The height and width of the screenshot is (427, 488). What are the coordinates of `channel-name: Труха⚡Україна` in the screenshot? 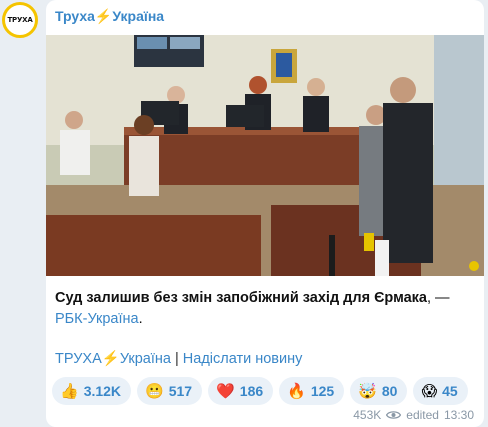 It's located at (109, 16).